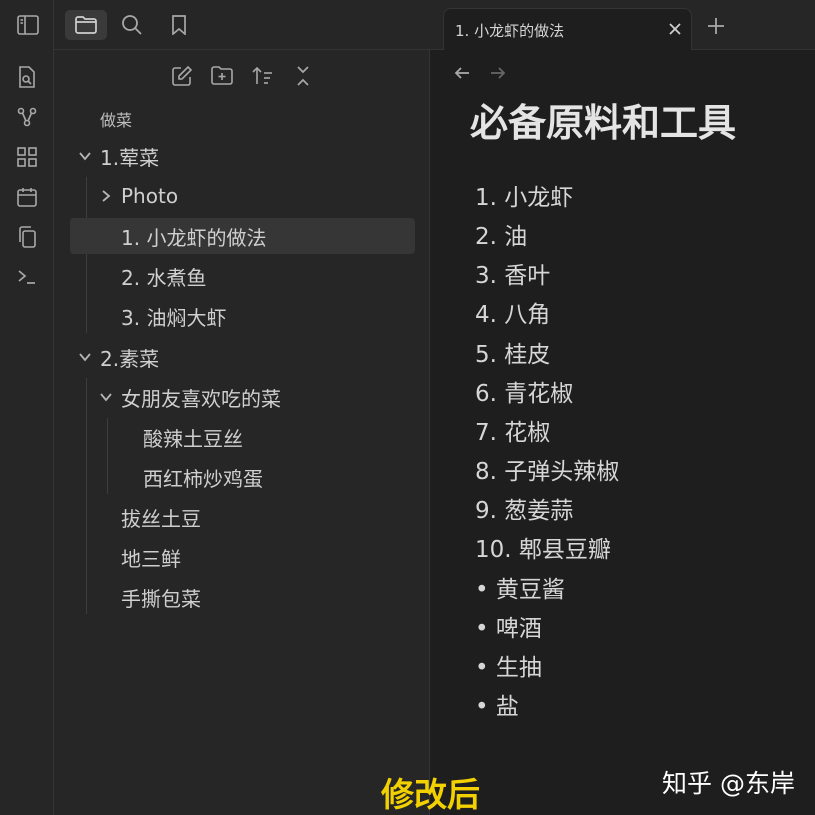  Describe the element at coordinates (513, 276) in the screenshot. I see `list-item: 3. 香叶` at that location.